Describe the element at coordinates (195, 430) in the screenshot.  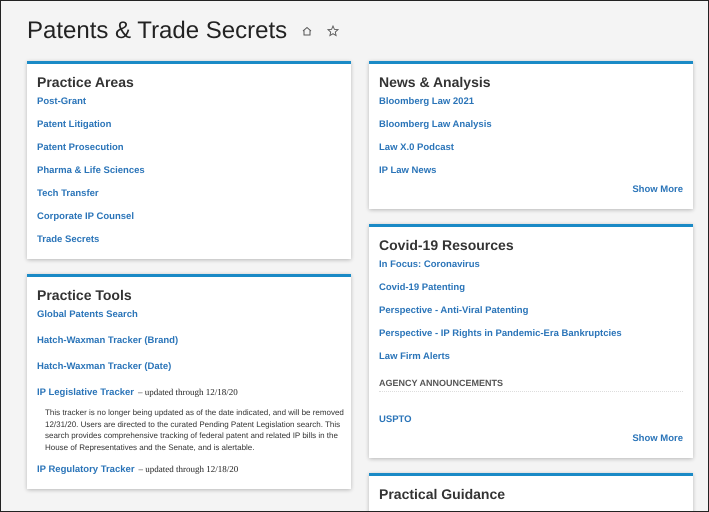
I see `tracker-description: This tracker is no longer being updated as of the date indicated, and will be removed 12/31/20. Users are directed to the curated Pending Patent Legislation search. This search provides comprehensive tracking of federal patent and related IP bills in the House of Representatives and the Senate, and is alertable.` at that location.